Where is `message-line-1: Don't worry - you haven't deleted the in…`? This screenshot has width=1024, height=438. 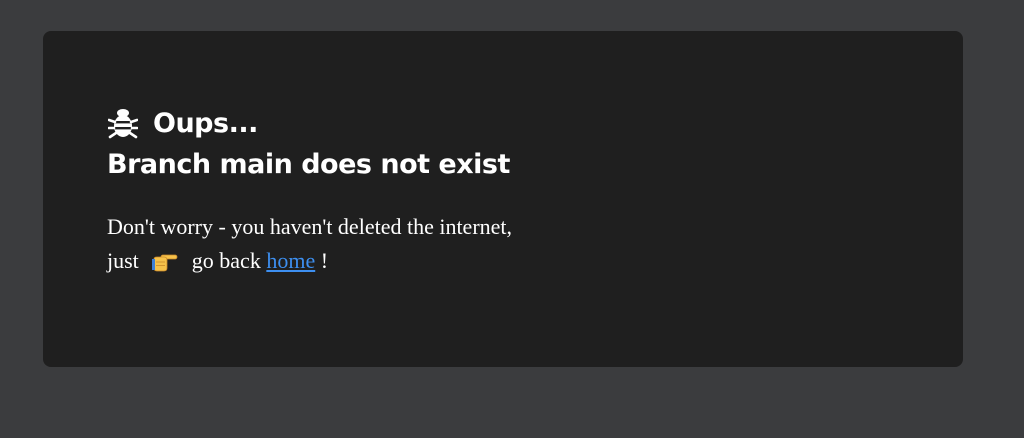
message-line-1: Don't worry - you haven't deleted the in… is located at coordinates (310, 226).